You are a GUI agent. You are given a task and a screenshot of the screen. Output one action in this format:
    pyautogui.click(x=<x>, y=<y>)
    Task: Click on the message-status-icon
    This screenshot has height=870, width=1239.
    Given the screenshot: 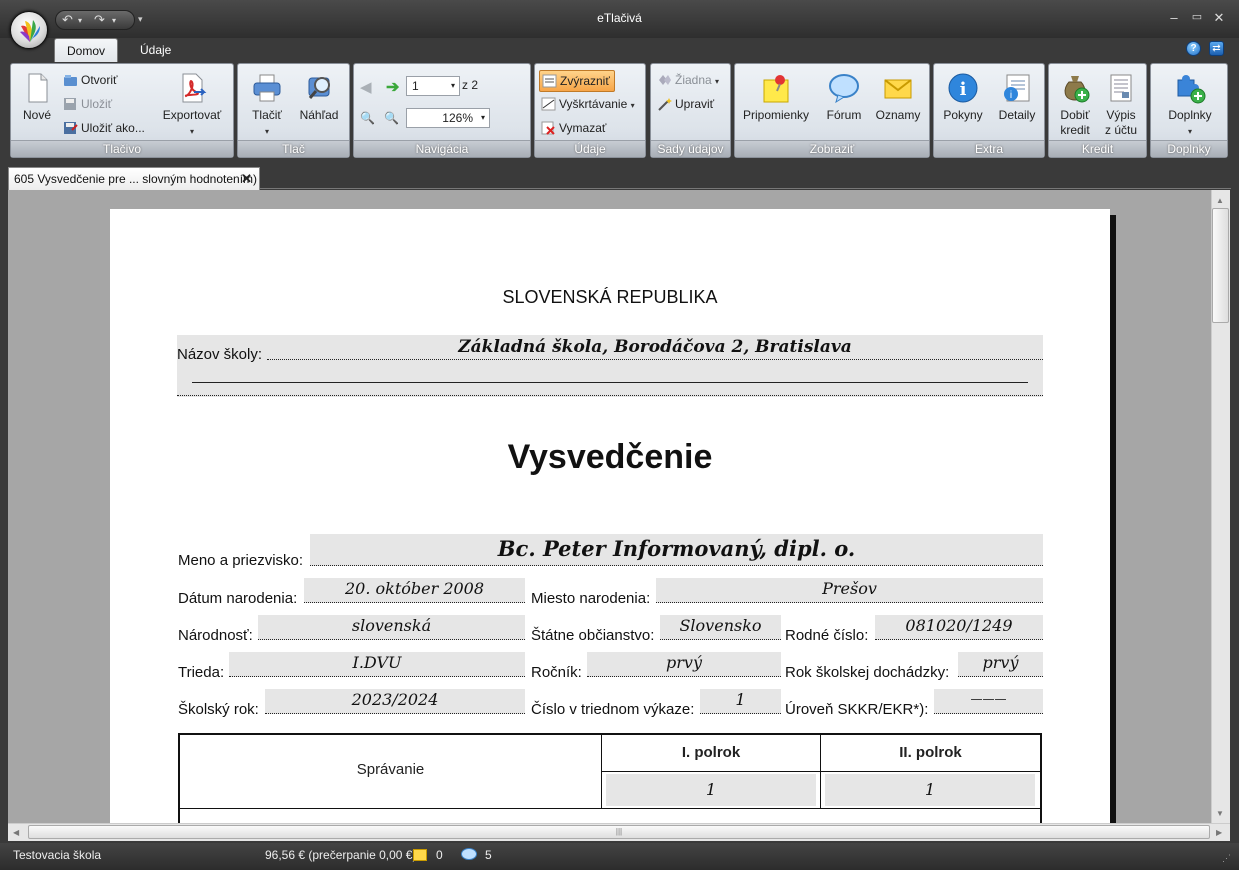 What is the action you would take?
    pyautogui.click(x=469, y=854)
    